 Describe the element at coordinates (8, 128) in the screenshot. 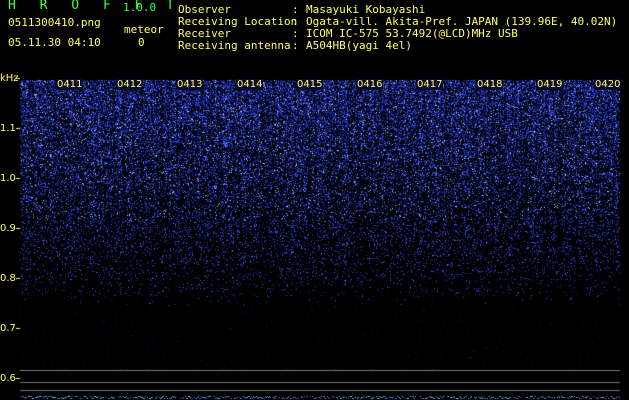

I see `y-tick-label: 1.1` at that location.